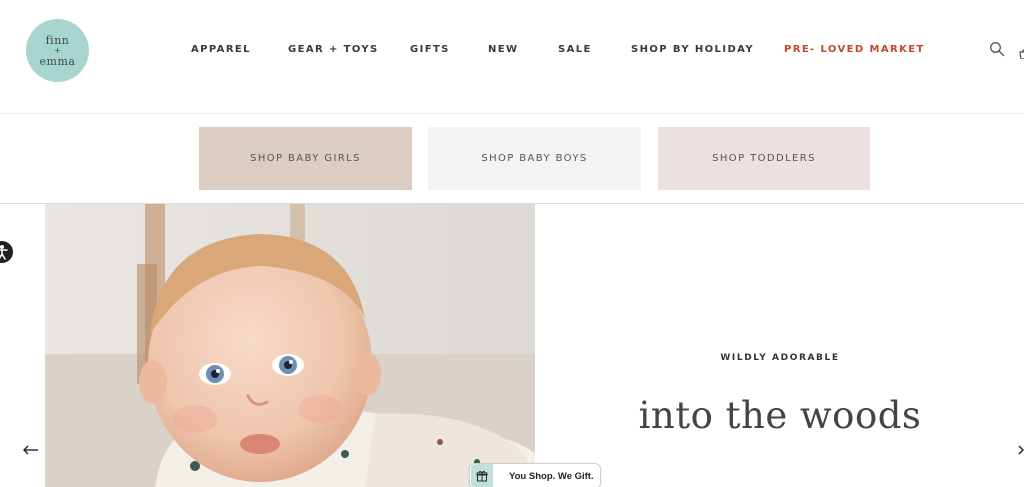 The image size is (1024, 487). Describe the element at coordinates (6, 252) in the screenshot. I see `accessibility-icon` at that location.